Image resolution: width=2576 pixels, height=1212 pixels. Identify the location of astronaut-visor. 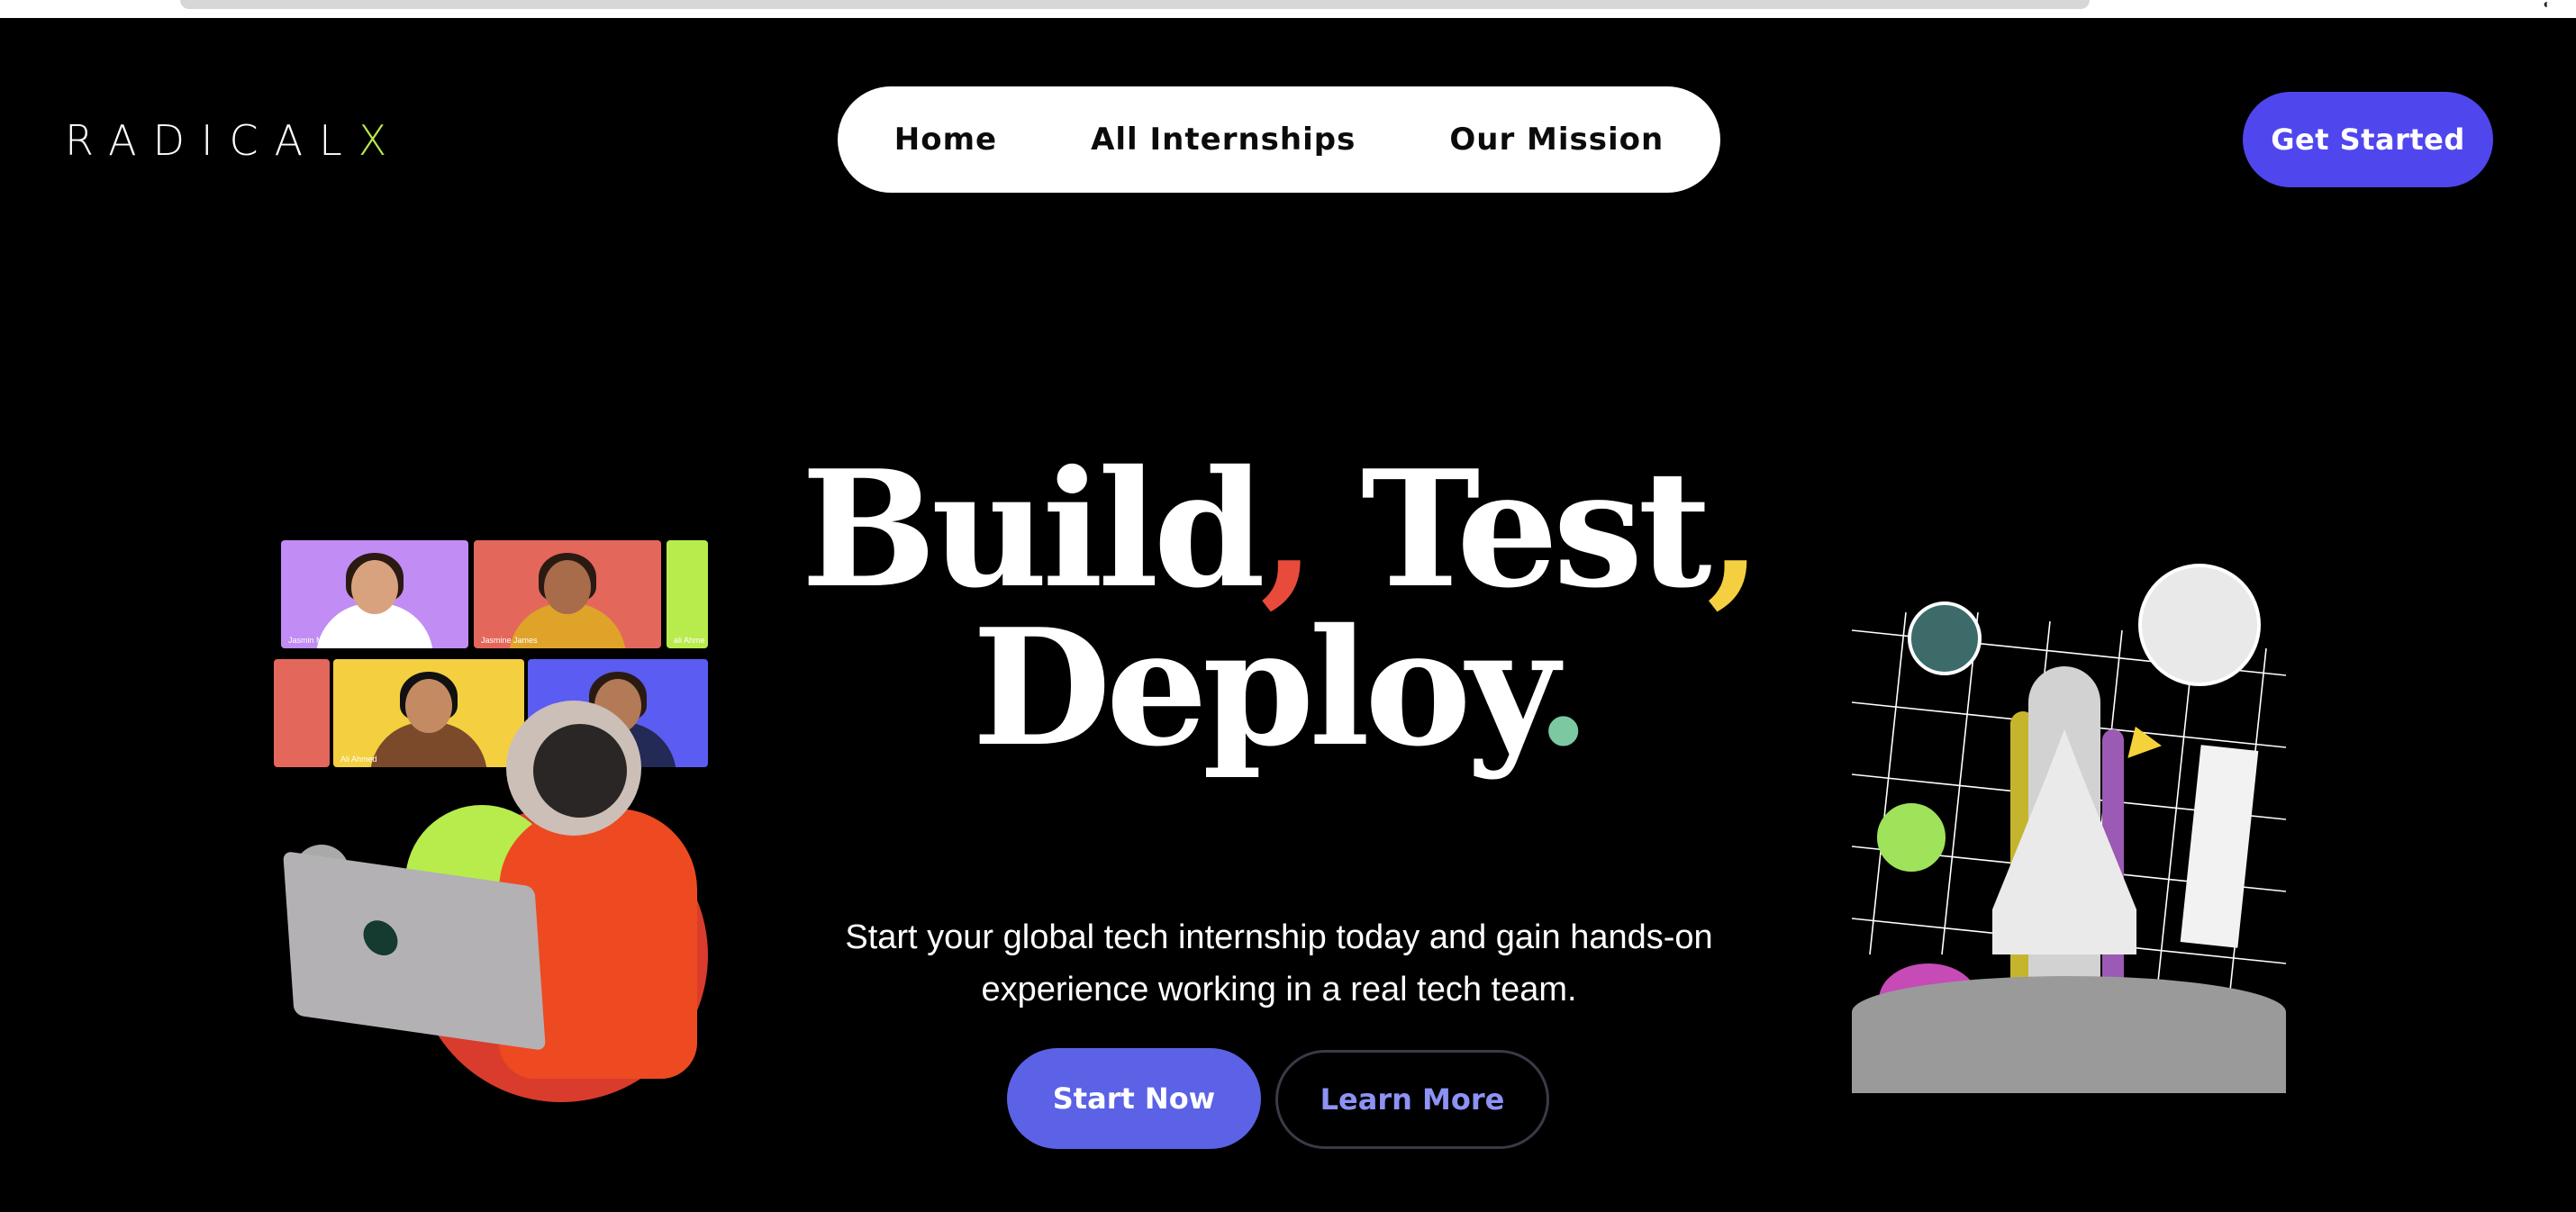
(580, 771).